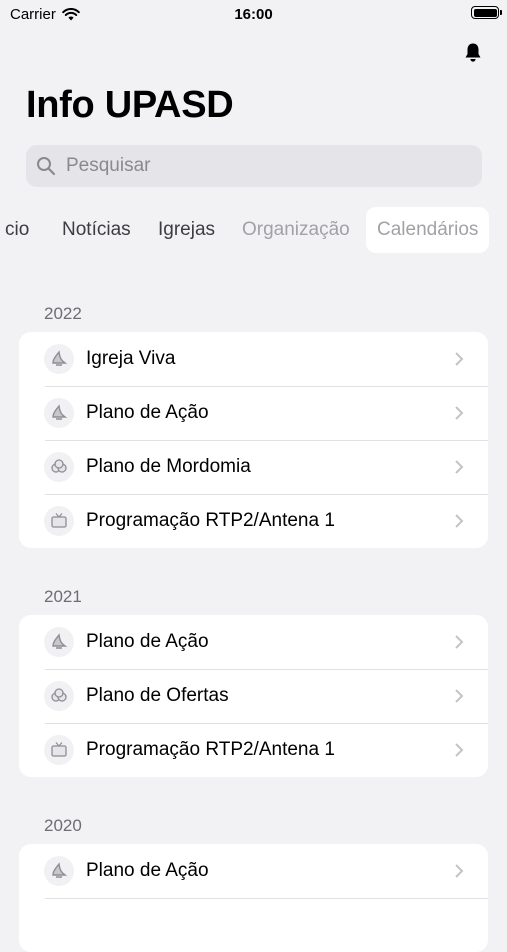 Image resolution: width=507 pixels, height=952 pixels. I want to click on status-time: 16:00, so click(253, 14).